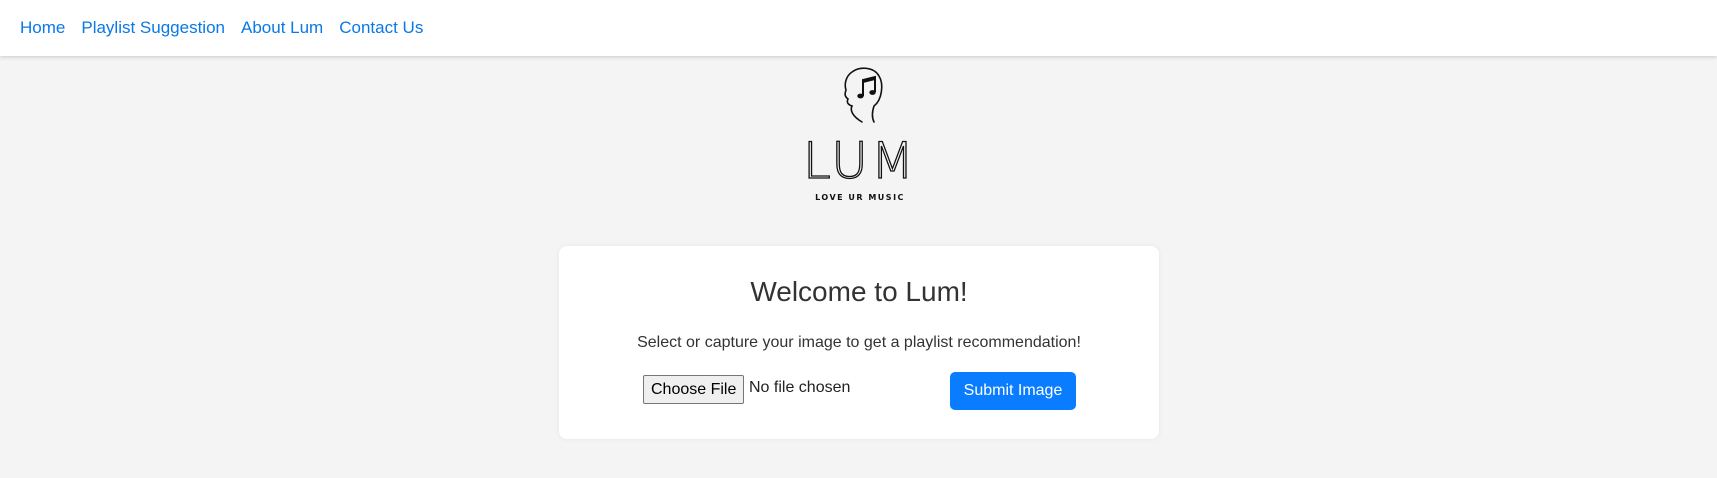 This screenshot has width=1717, height=478. I want to click on nav-link-home: Home, so click(42, 28).